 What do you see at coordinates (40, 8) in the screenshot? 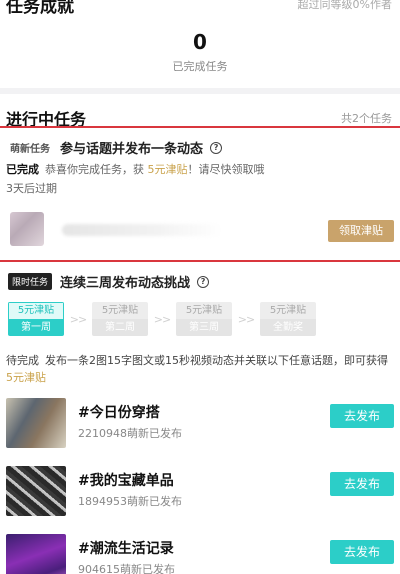
I see `achievements-title: 任务成就` at bounding box center [40, 8].